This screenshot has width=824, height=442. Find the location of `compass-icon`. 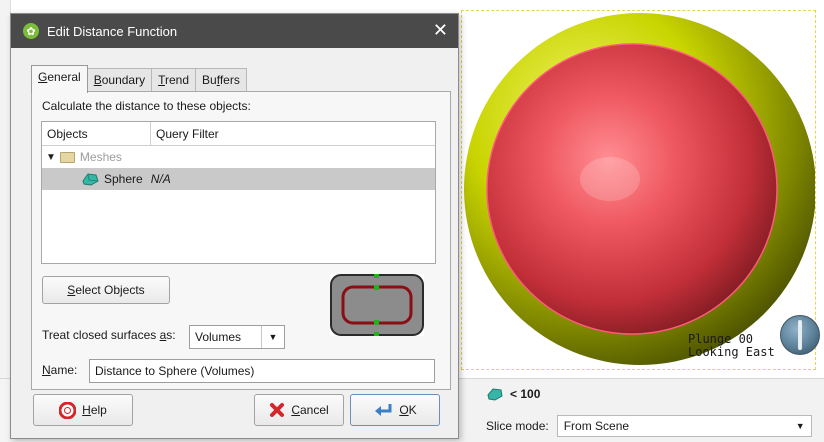

compass-icon is located at coordinates (800, 335).